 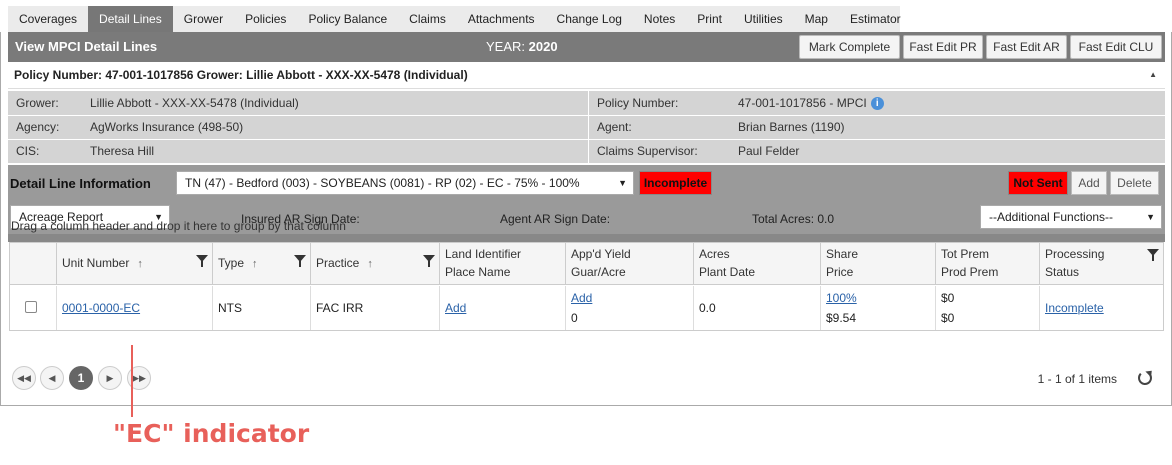 I want to click on tab-estimator: Estimator, so click(x=875, y=19).